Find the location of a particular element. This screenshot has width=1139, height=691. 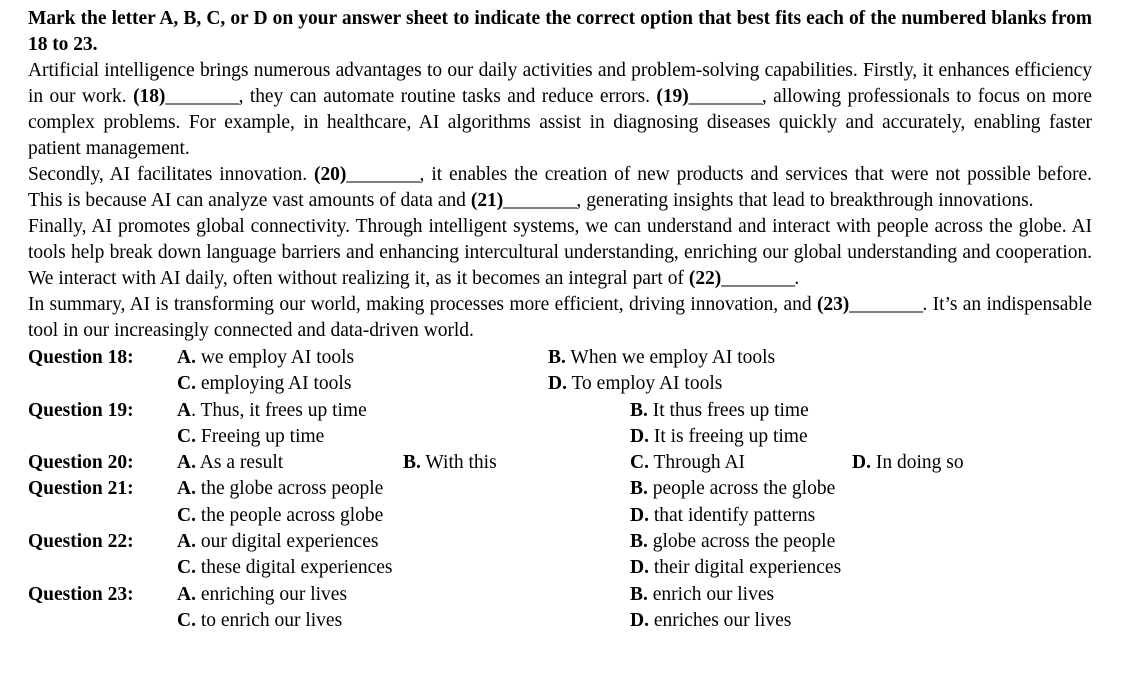

option-23-d: D. enriches our lives is located at coordinates (710, 621).